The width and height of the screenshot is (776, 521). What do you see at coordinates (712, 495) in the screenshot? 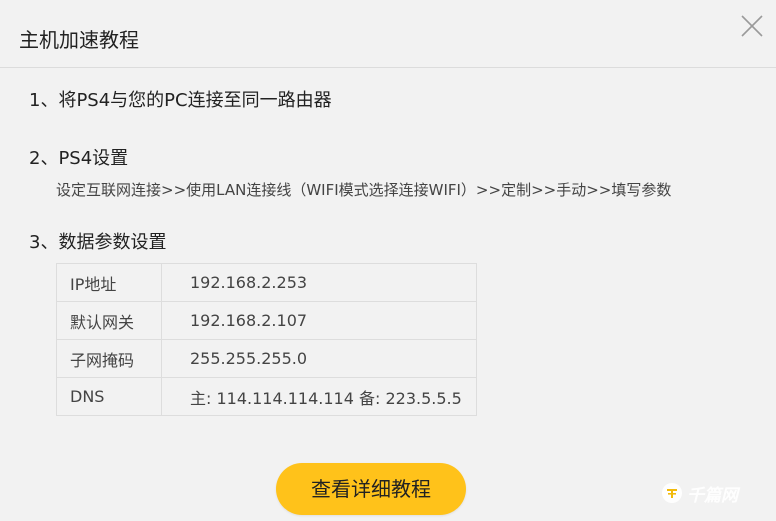
I see `watermark-text: 千篇网` at bounding box center [712, 495].